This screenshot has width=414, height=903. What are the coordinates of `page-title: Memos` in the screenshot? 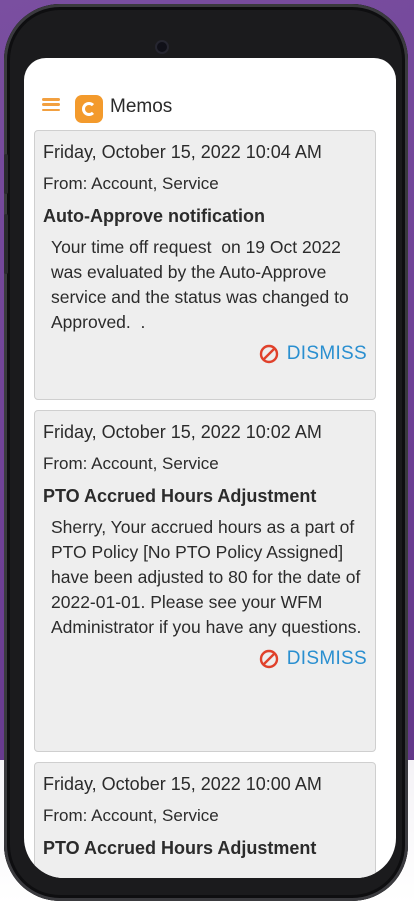 It's located at (141, 106).